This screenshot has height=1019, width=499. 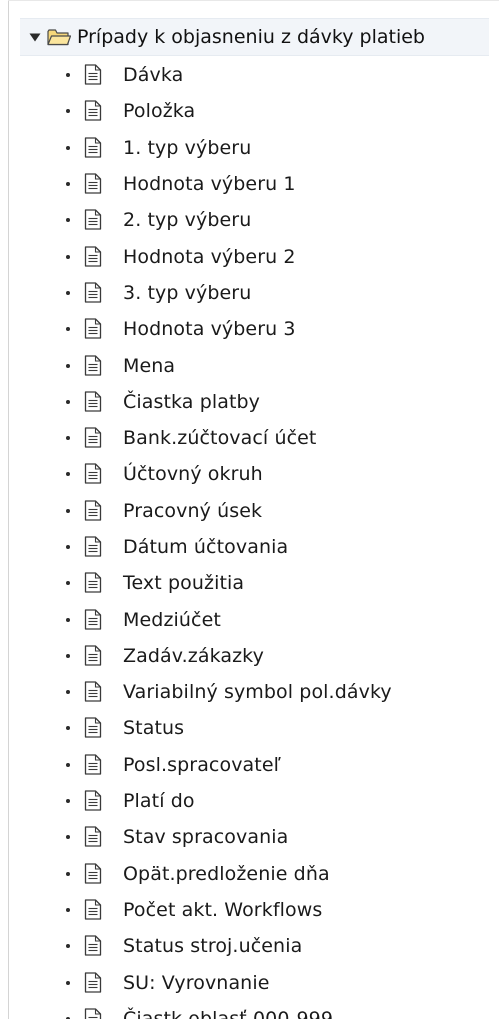 I want to click on tree-item: Mena, so click(x=249, y=365).